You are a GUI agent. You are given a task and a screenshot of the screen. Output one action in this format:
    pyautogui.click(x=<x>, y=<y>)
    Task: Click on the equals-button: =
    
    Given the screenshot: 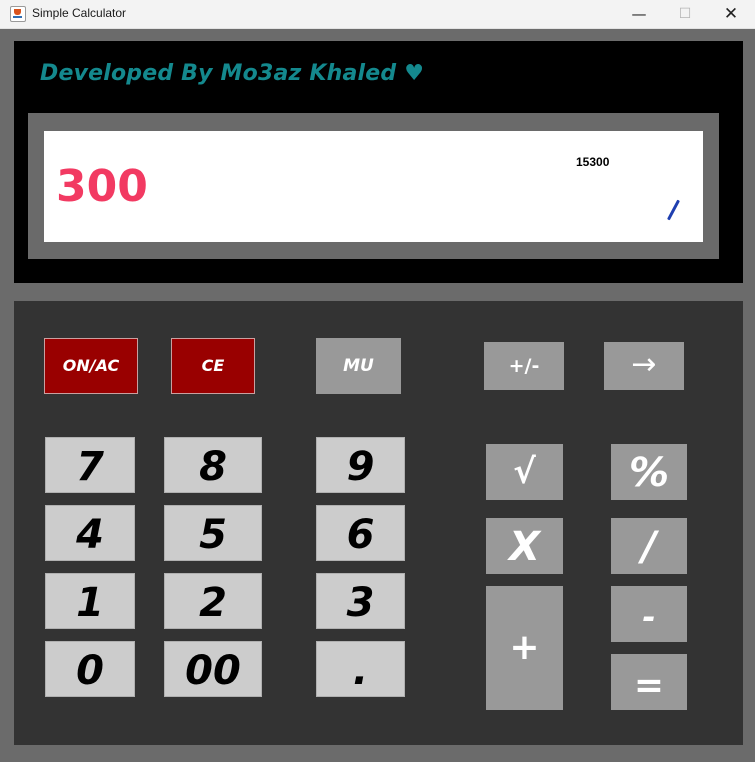 What is the action you would take?
    pyautogui.click(x=649, y=682)
    